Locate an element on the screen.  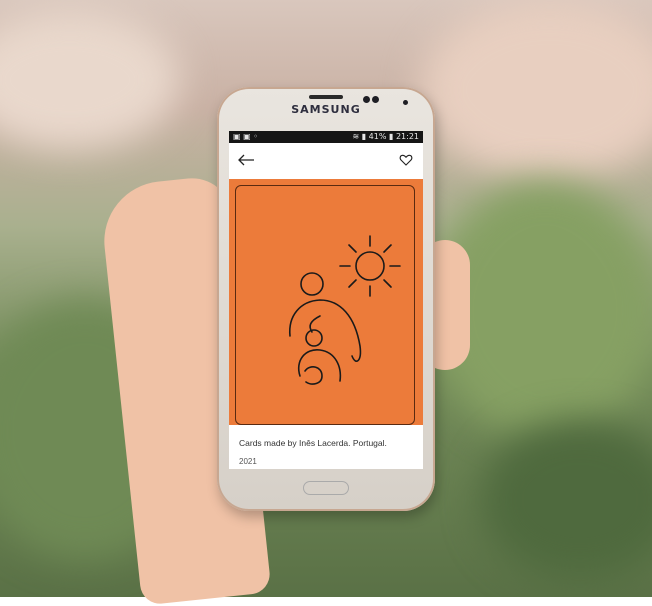
card-image is located at coordinates (326, 302).